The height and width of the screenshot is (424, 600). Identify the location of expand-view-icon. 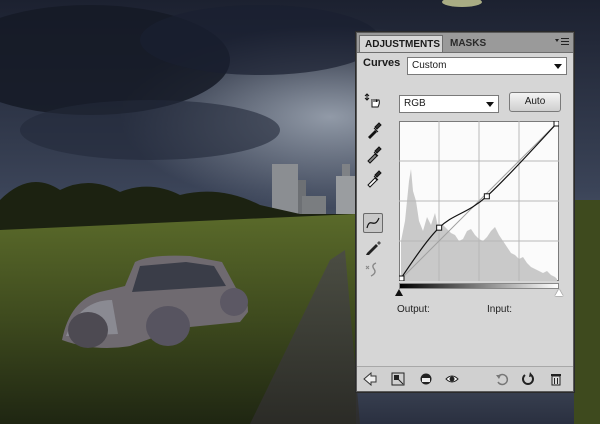
(398, 379).